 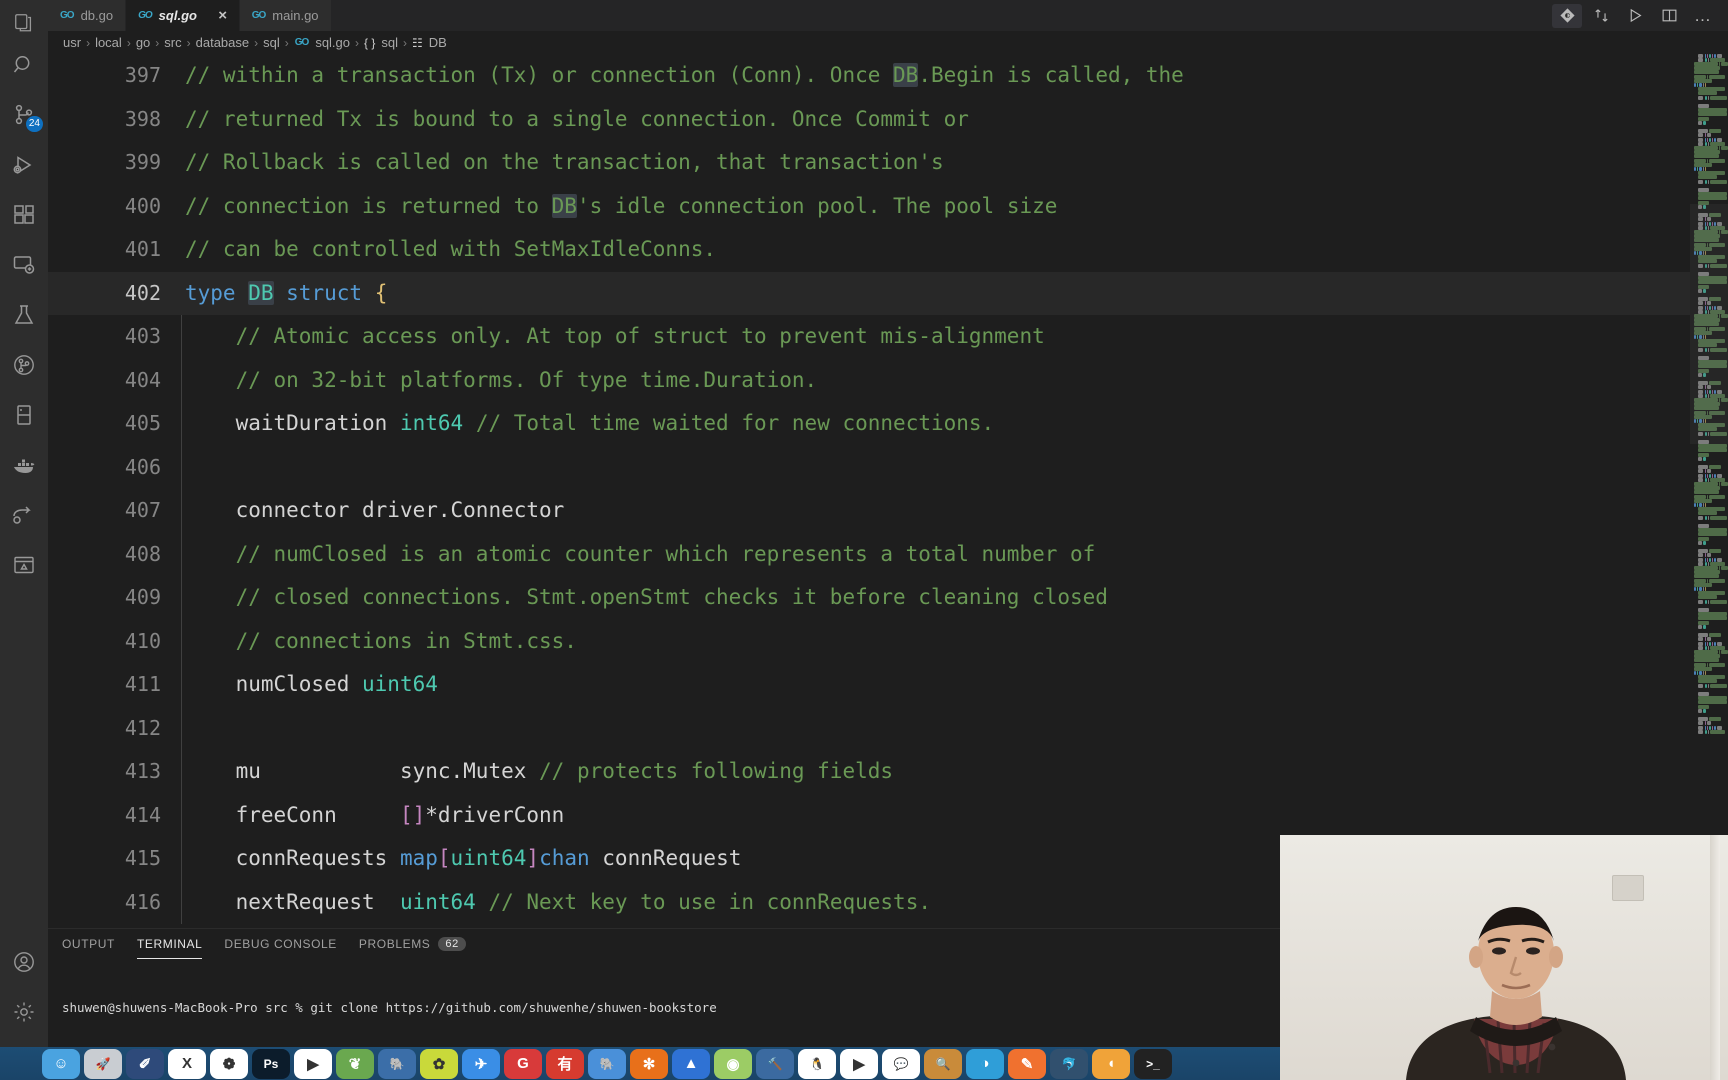 I want to click on go-file-icon: GO, so click(x=67, y=15).